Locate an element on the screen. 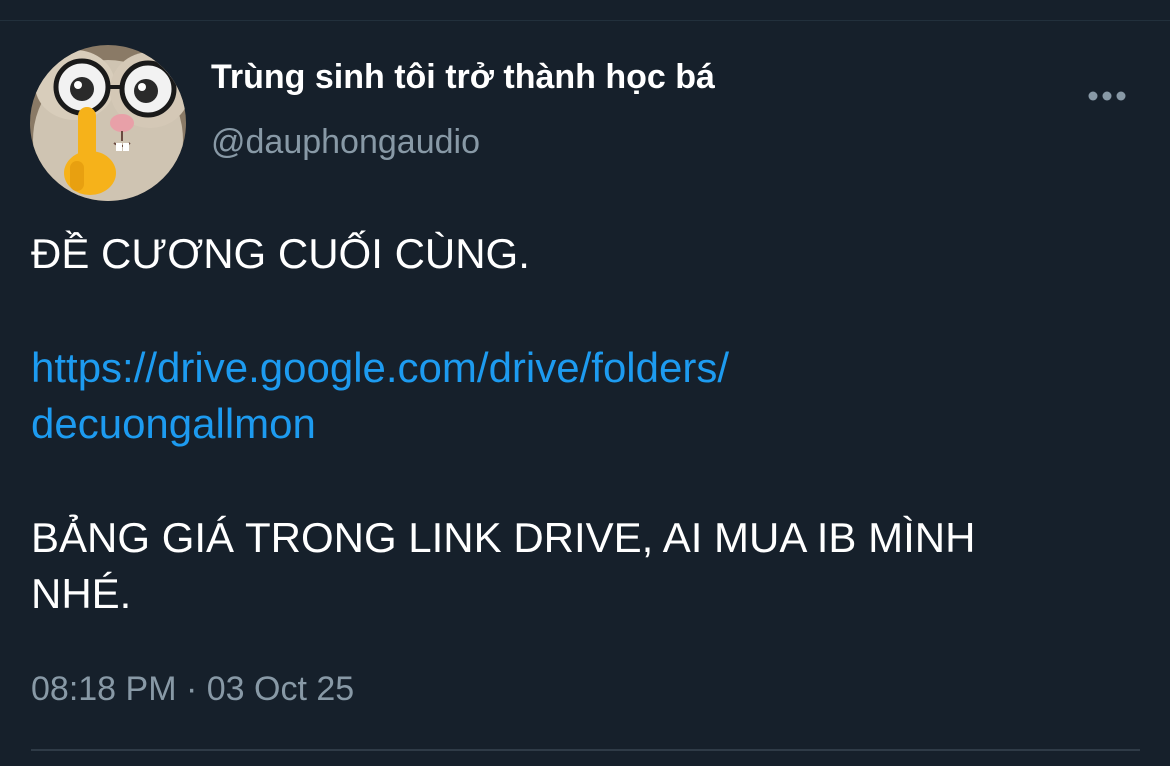  drive-link-continued: decuongallmon is located at coordinates (173, 424).